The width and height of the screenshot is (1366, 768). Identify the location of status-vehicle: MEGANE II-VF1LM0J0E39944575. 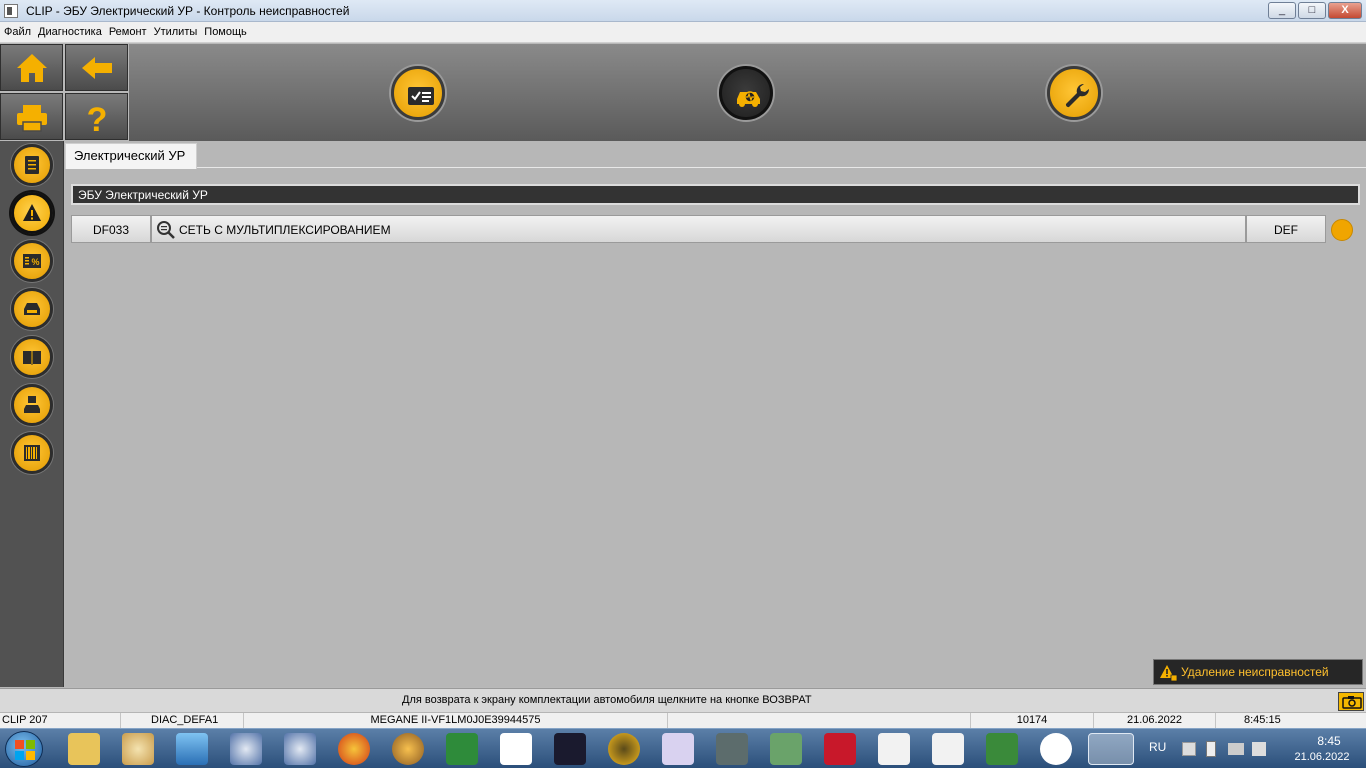
(456, 721).